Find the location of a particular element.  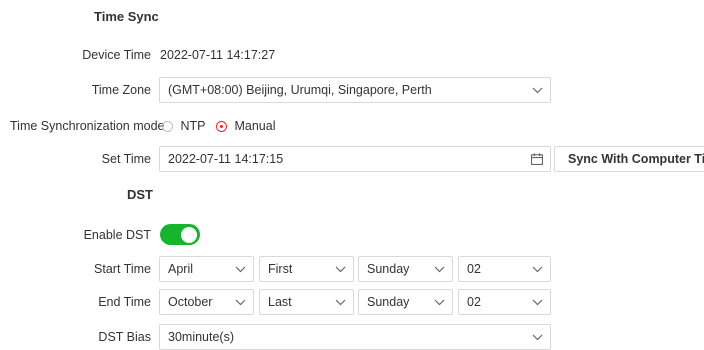

end-day-value: Sunday is located at coordinates (388, 302).